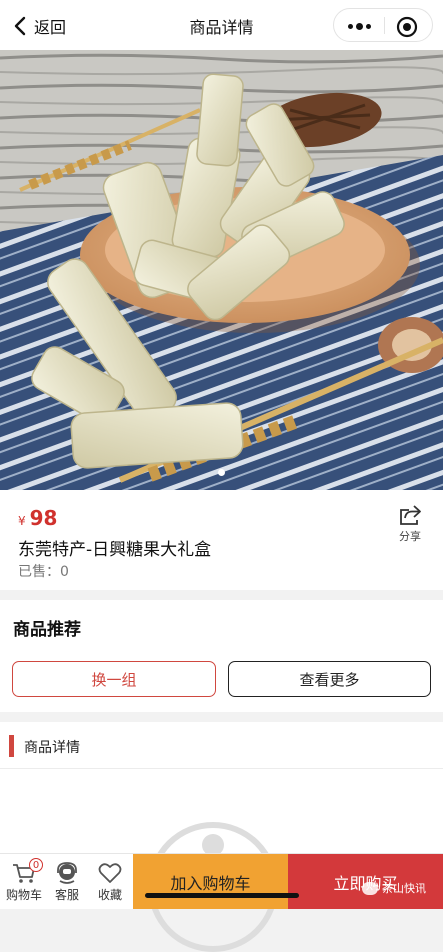 The image size is (443, 952). Describe the element at coordinates (24, 880) in the screenshot. I see `cart-tab: 0 购物车` at that location.